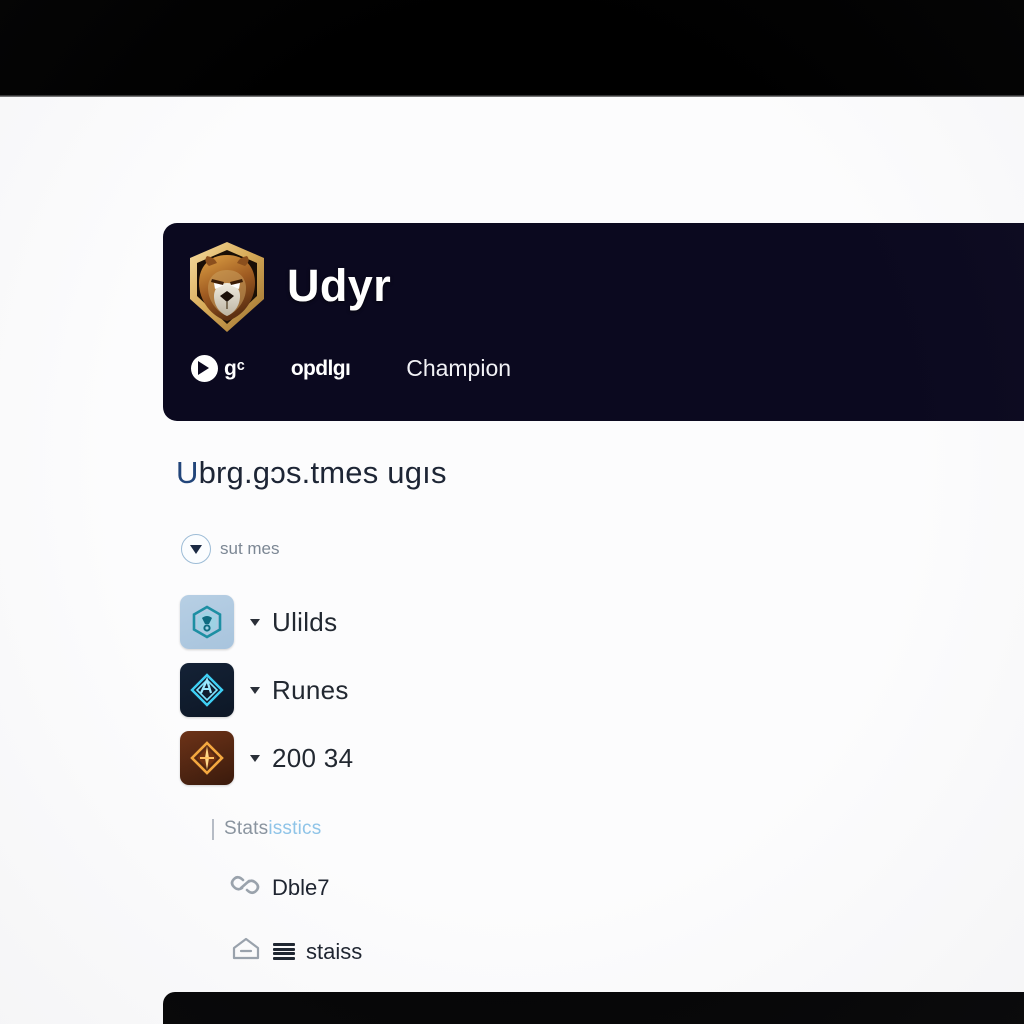 Image resolution: width=1024 pixels, height=1024 pixels. What do you see at coordinates (246, 951) in the screenshot?
I see `envelope-outline-icon` at bounding box center [246, 951].